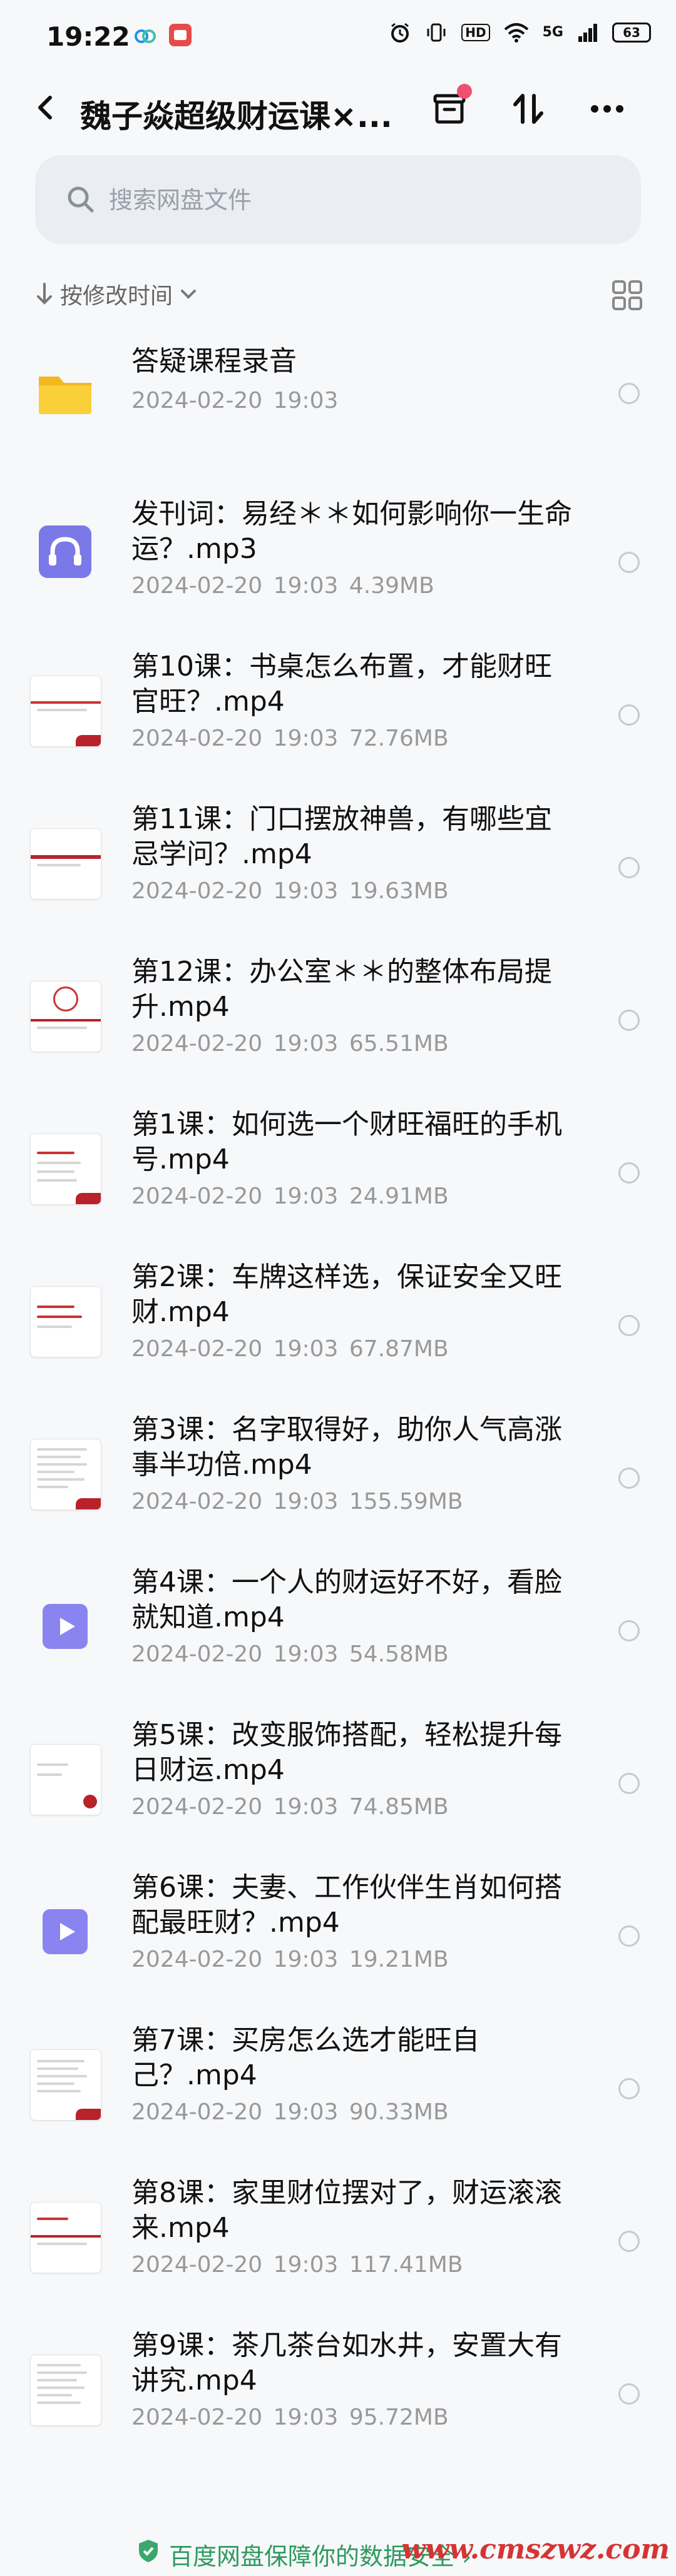  I want to click on sort-order-button, so click(528, 109).